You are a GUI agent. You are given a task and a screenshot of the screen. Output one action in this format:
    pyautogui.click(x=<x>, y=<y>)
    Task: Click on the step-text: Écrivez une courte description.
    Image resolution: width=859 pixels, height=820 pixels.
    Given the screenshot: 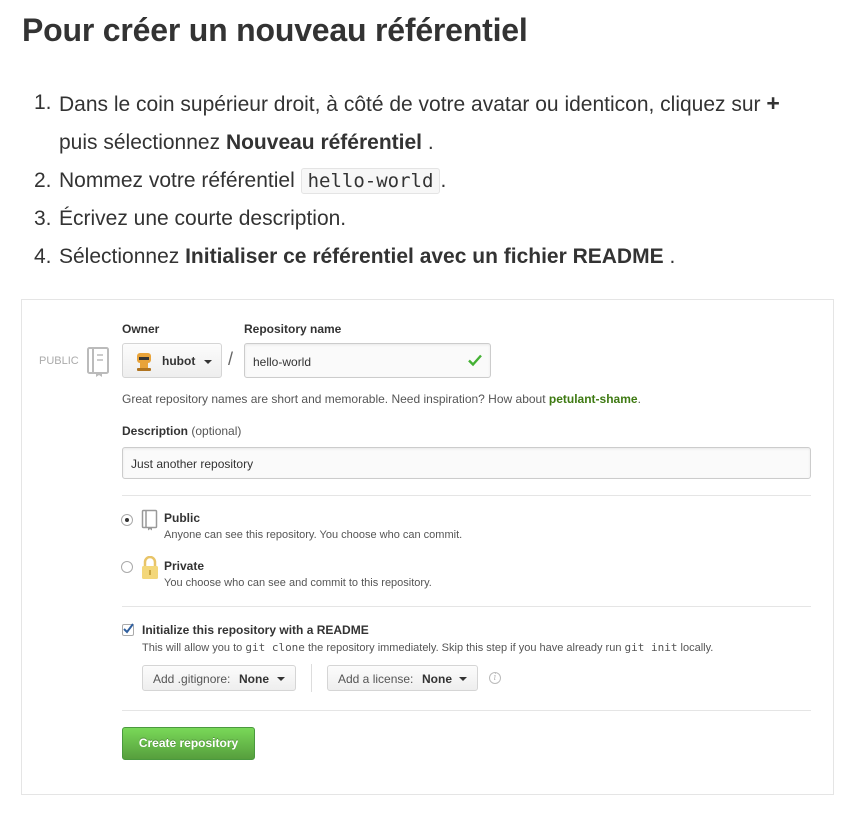 What is the action you would take?
    pyautogui.click(x=203, y=218)
    